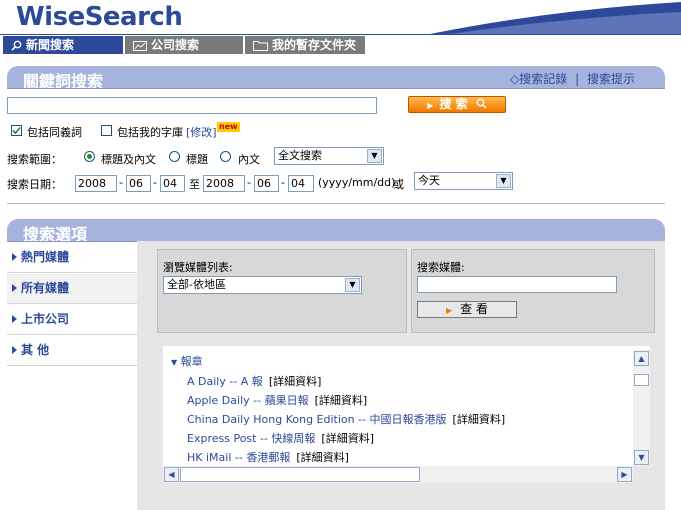 The image size is (681, 510). I want to click on media-name: Express Post -- 快線周報, so click(251, 438).